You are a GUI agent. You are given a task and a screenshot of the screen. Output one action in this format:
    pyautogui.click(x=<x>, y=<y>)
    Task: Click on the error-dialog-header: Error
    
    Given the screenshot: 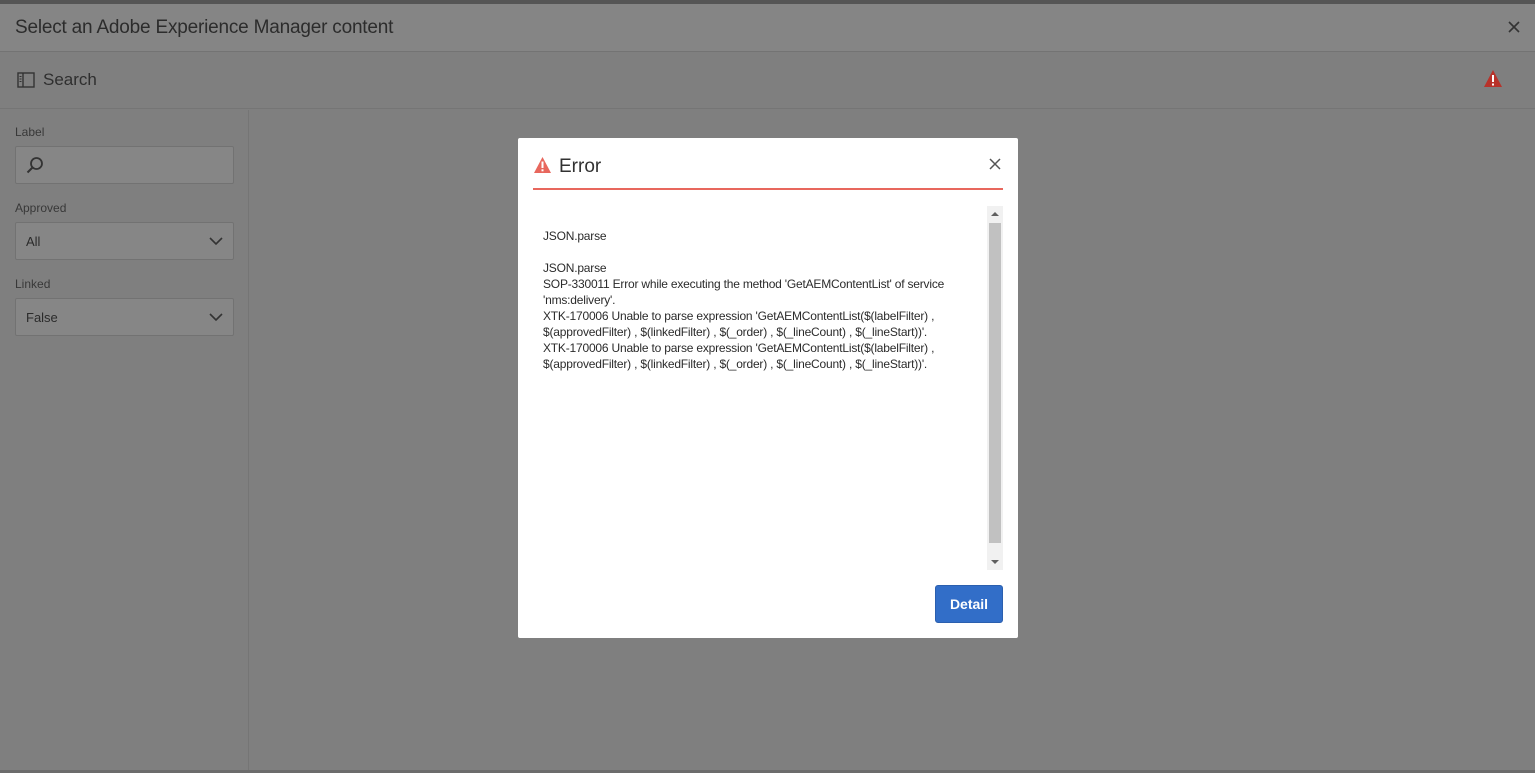 What is the action you would take?
    pyautogui.click(x=768, y=171)
    